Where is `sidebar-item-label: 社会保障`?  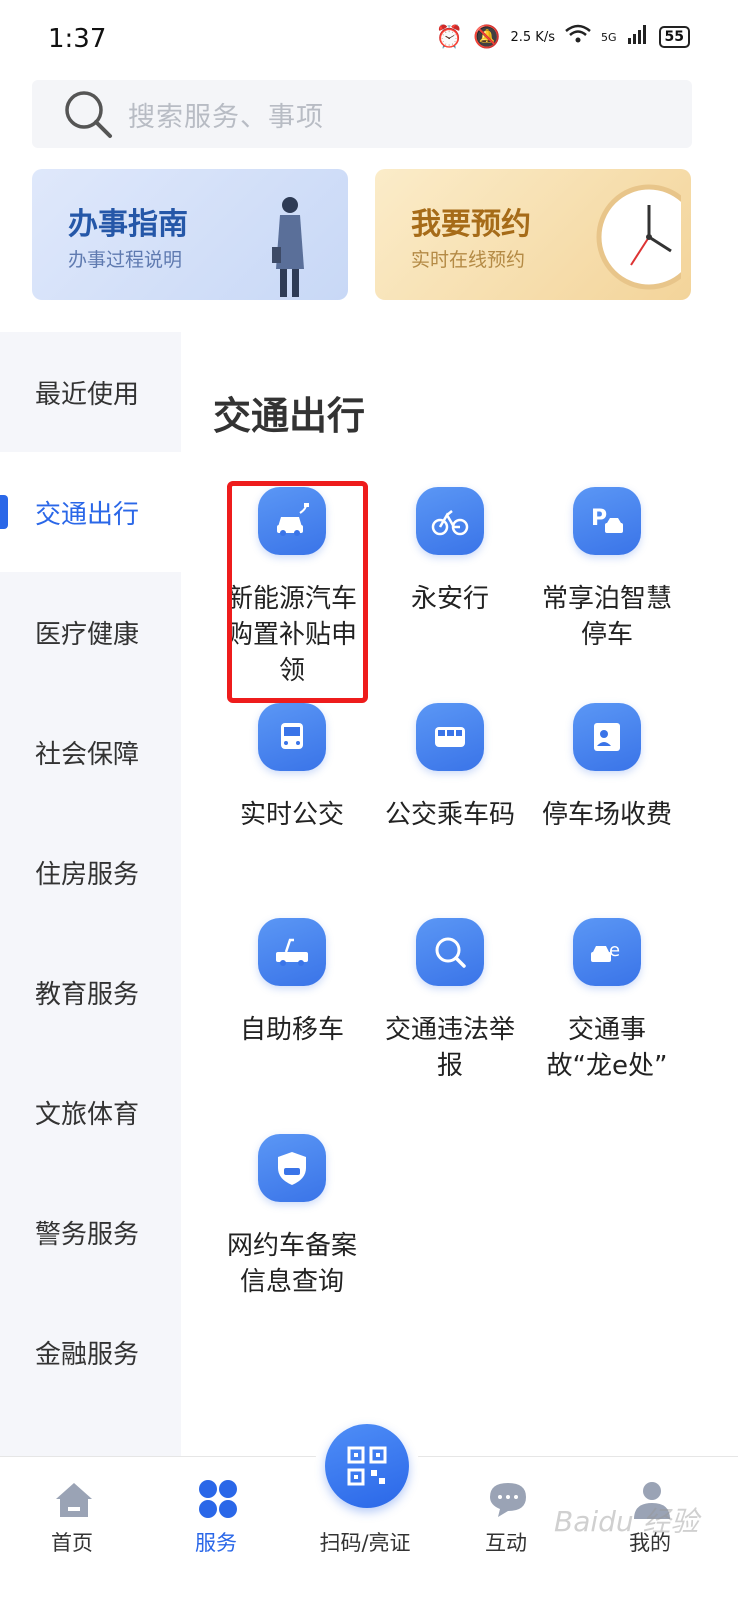 sidebar-item-label: 社会保障 is located at coordinates (87, 754).